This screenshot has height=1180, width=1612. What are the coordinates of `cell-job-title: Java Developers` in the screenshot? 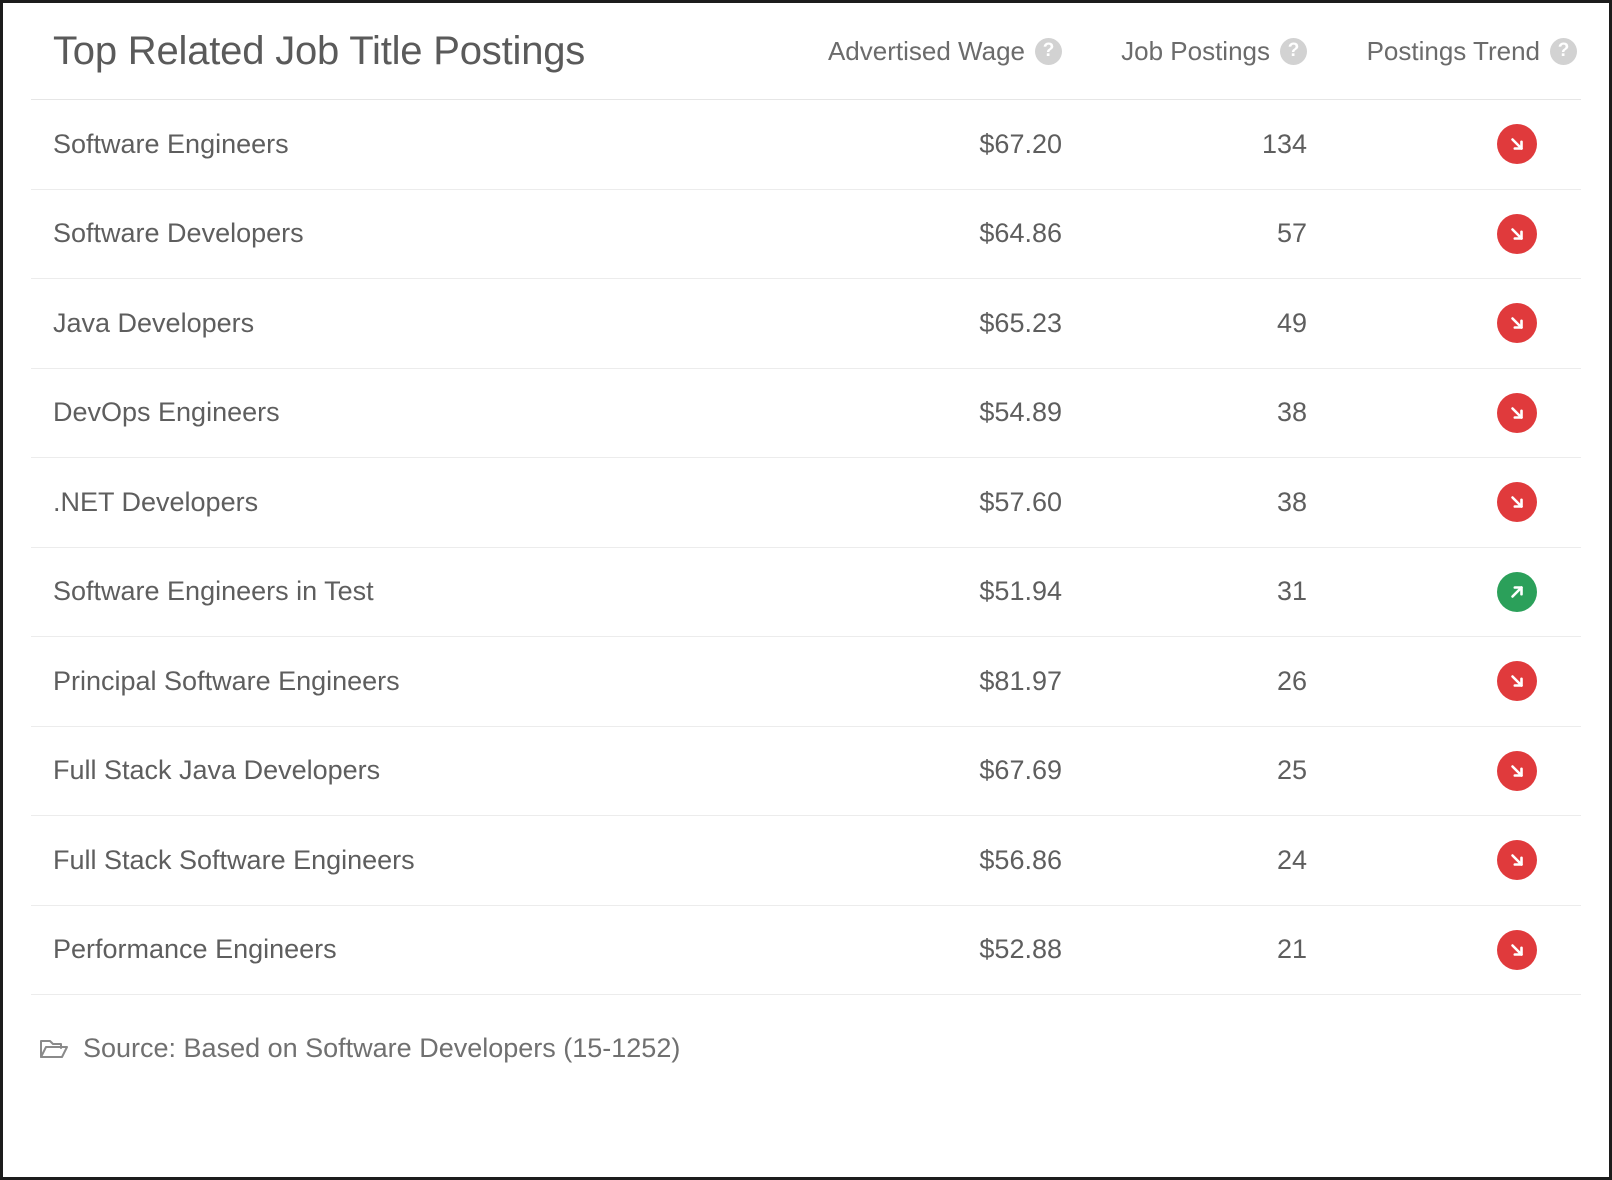 It's located at (154, 322).